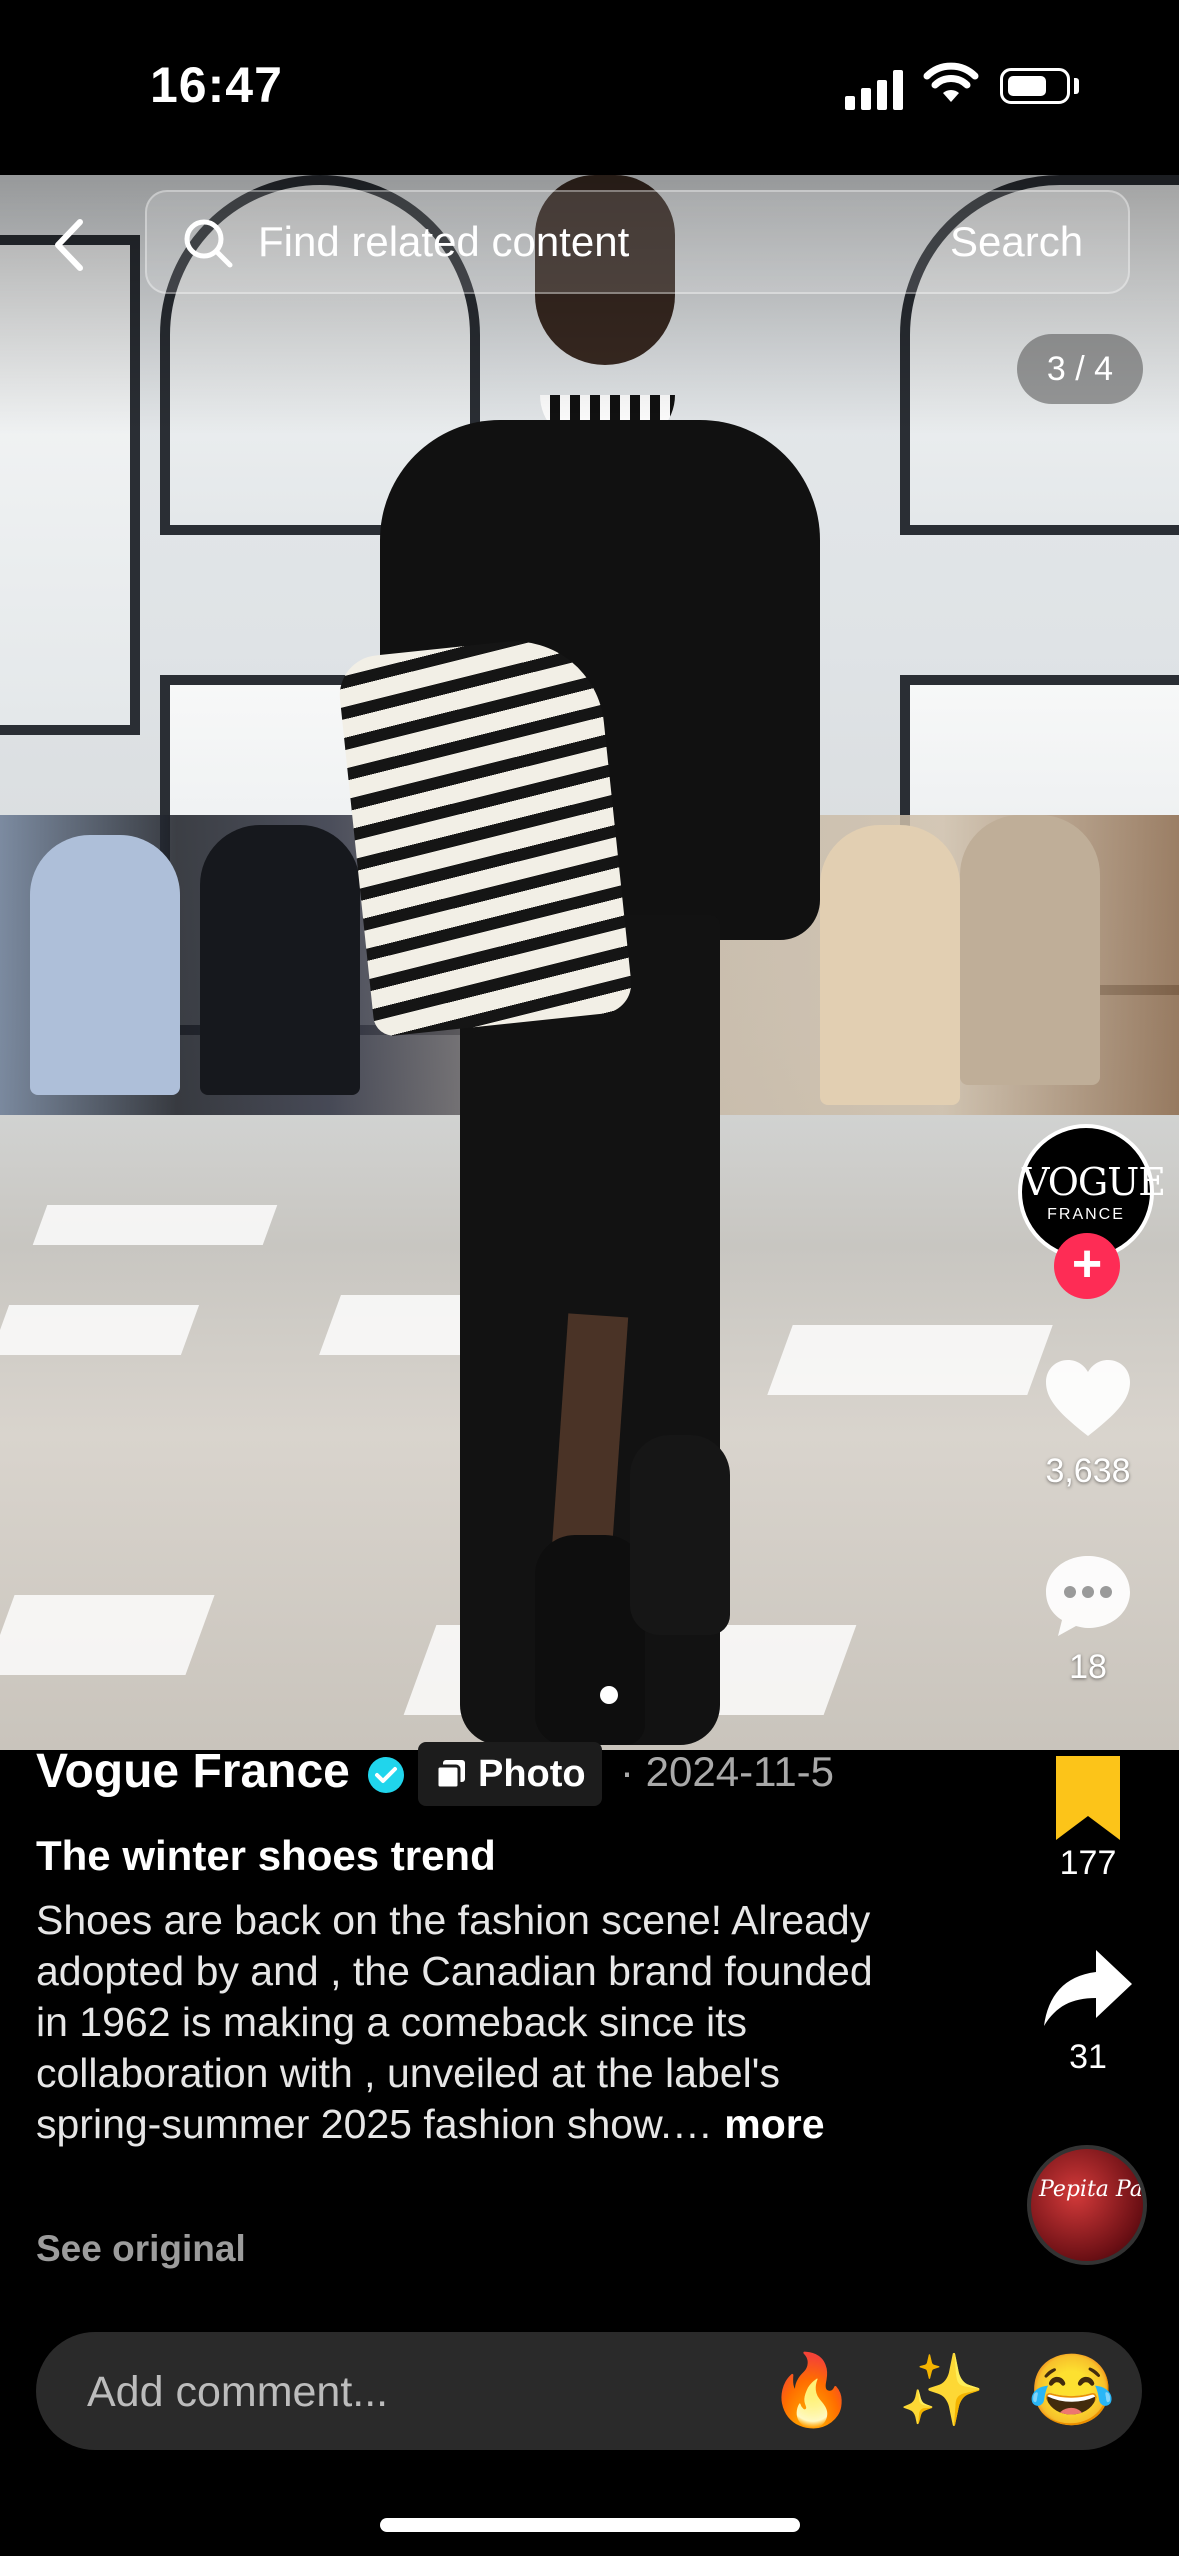  Describe the element at coordinates (141, 2249) in the screenshot. I see `see-original-link: See original` at that location.